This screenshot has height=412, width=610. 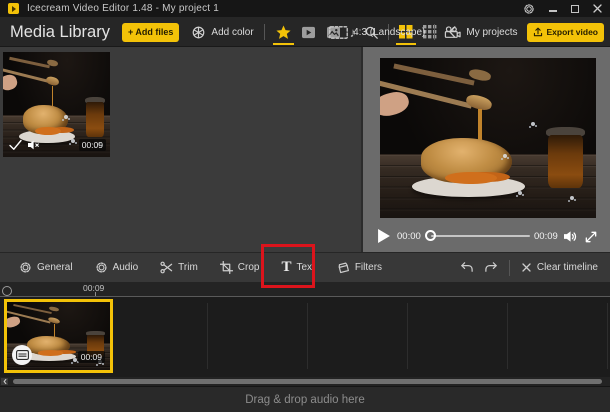 What do you see at coordinates (286, 267) in the screenshot?
I see `text-tool-icon: T` at bounding box center [286, 267].